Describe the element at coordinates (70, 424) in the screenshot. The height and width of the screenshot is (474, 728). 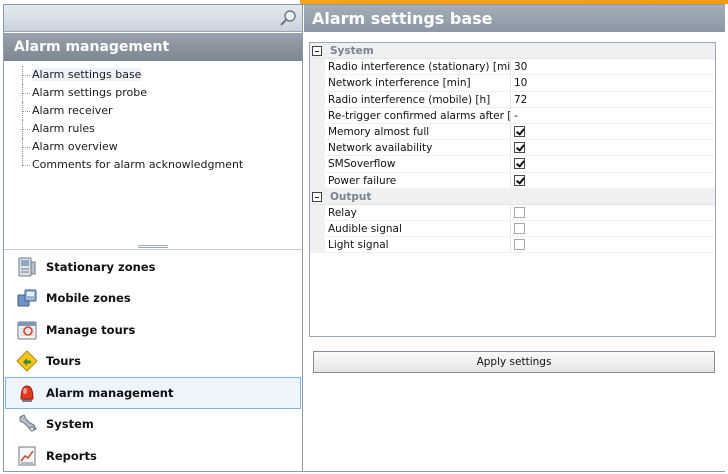
I see `nav-item-label: System` at that location.